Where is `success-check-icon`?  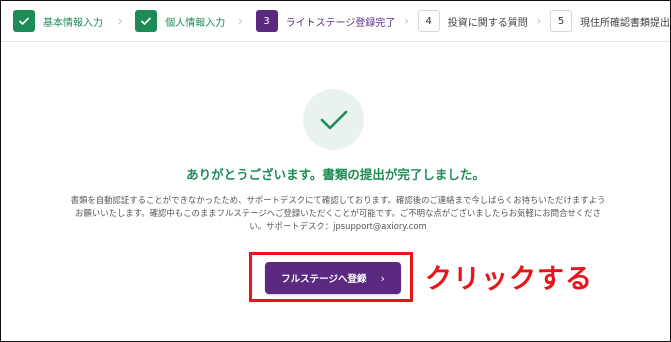
success-check-icon is located at coordinates (333, 119).